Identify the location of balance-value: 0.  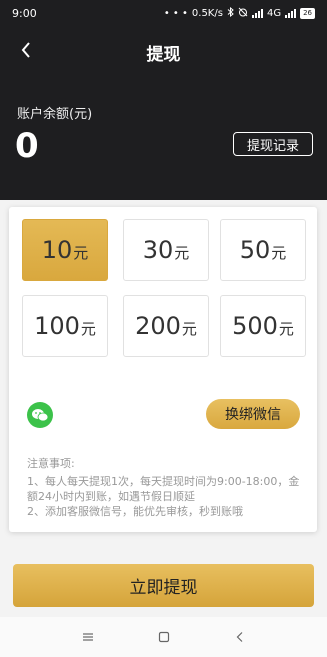
(27, 146).